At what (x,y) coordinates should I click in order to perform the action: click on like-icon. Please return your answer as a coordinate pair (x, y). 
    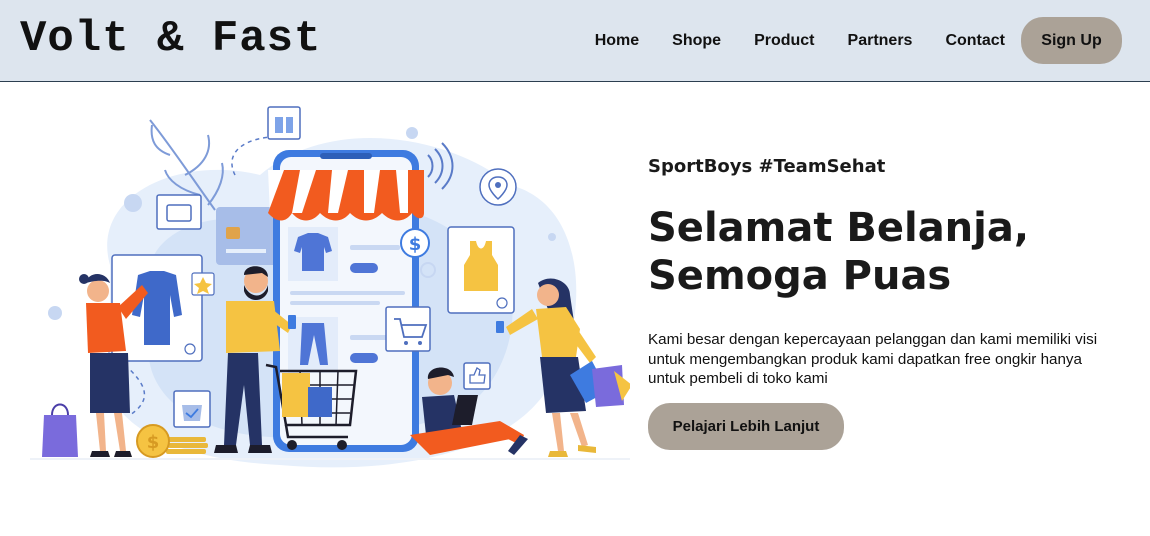
    Looking at the image, I should click on (477, 376).